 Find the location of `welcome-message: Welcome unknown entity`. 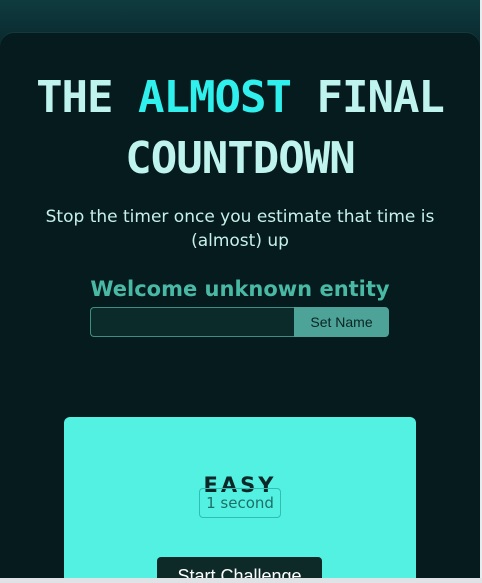

welcome-message: Welcome unknown entity is located at coordinates (240, 289).